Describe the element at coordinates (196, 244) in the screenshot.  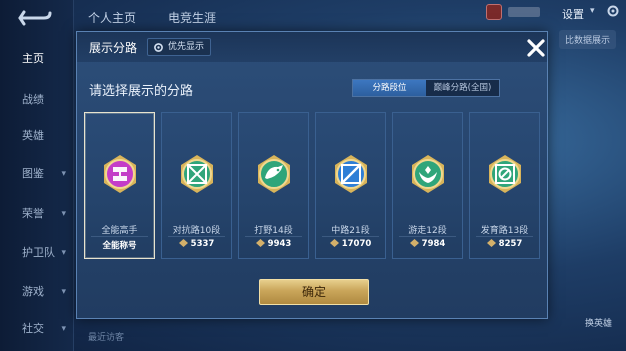
I see `lane-score: 5337` at that location.